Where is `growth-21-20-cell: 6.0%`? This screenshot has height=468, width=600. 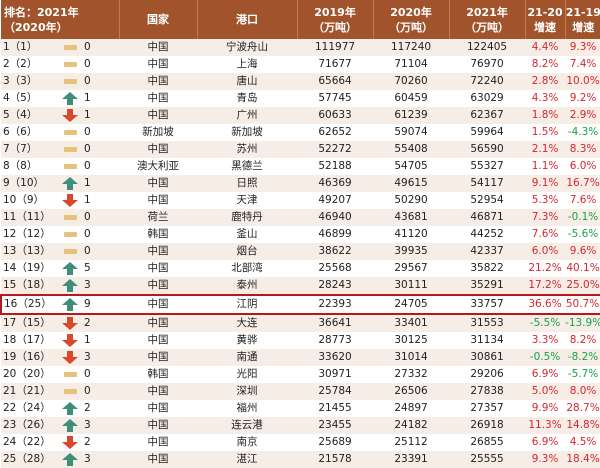
growth-21-20-cell: 6.0% is located at coordinates (545, 251).